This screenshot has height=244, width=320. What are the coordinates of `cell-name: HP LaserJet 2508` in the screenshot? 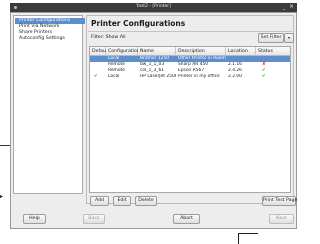 It's located at (158, 76).